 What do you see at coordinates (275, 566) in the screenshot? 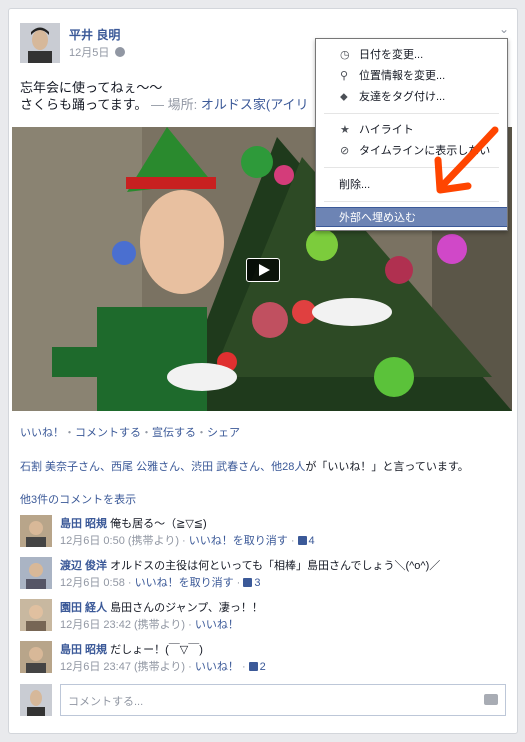
I see `comment-text: オルドスの主役は何といっても「相棒」島田さんでしょう＼(^o^)／` at bounding box center [275, 566].